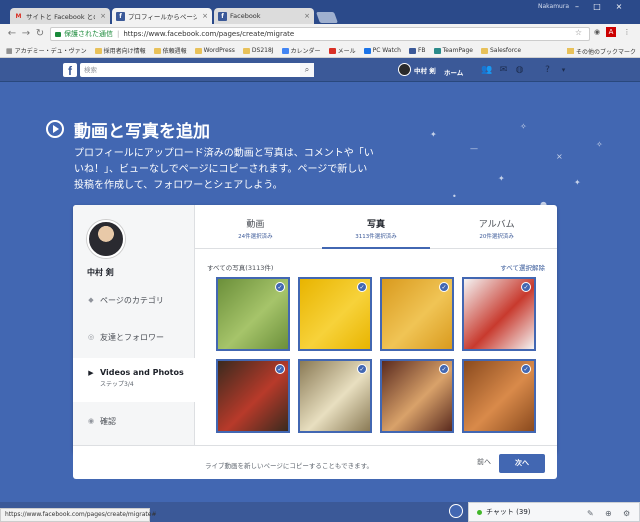  I want to click on sidebar-item-label: ページのカテゴリ, so click(132, 300).